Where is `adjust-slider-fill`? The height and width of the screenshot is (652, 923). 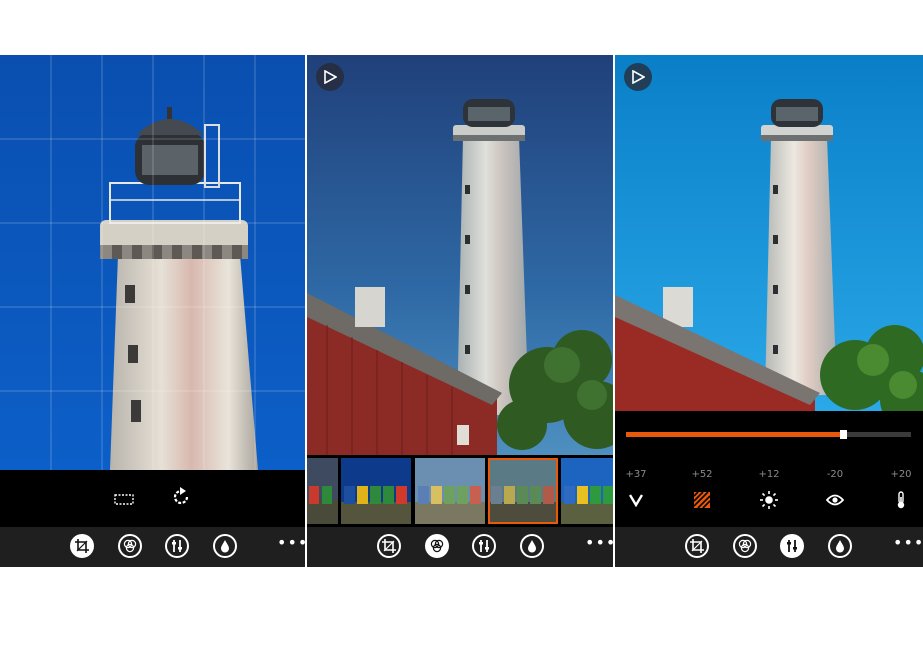 adjust-slider-fill is located at coordinates (734, 434).